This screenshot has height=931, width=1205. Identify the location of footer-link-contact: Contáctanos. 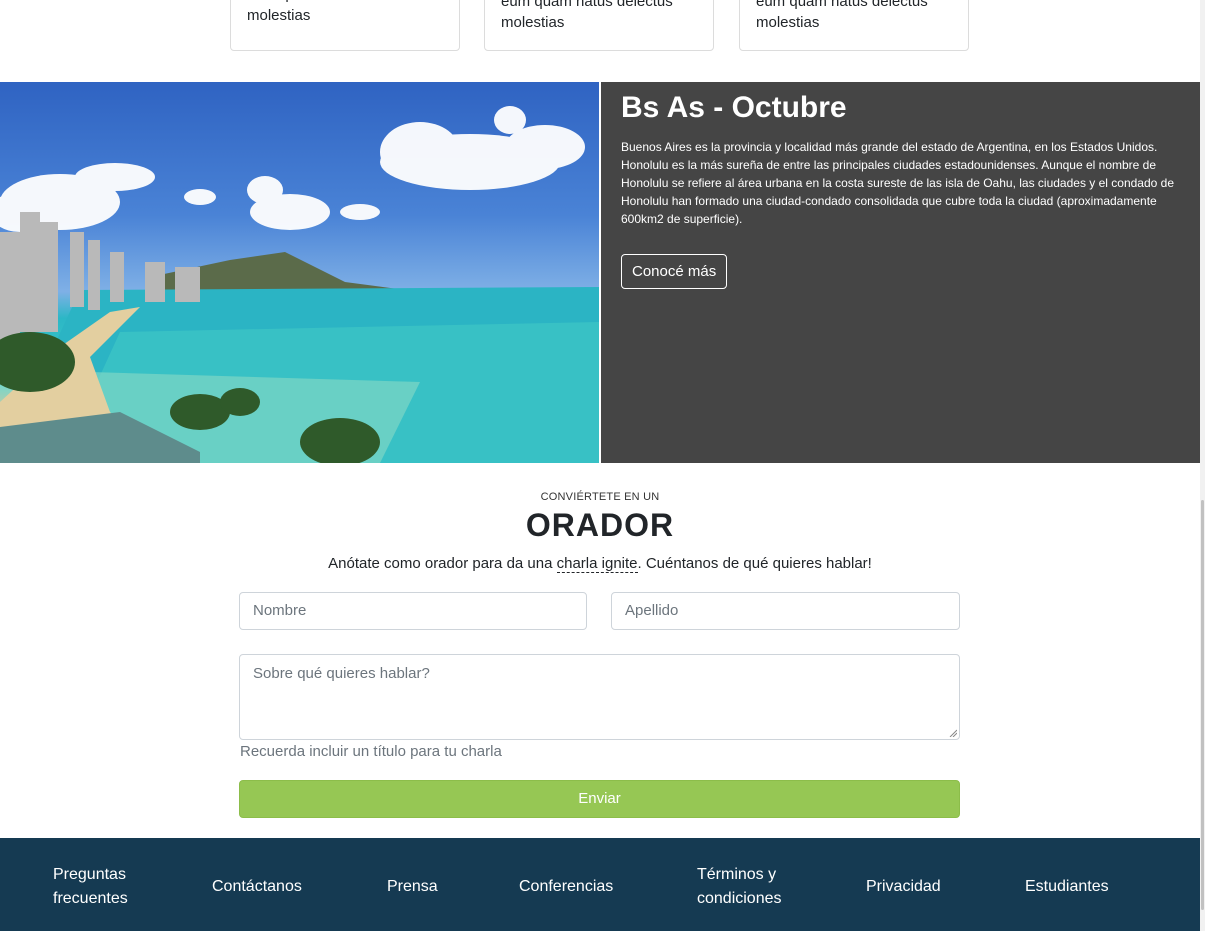
(257, 887).